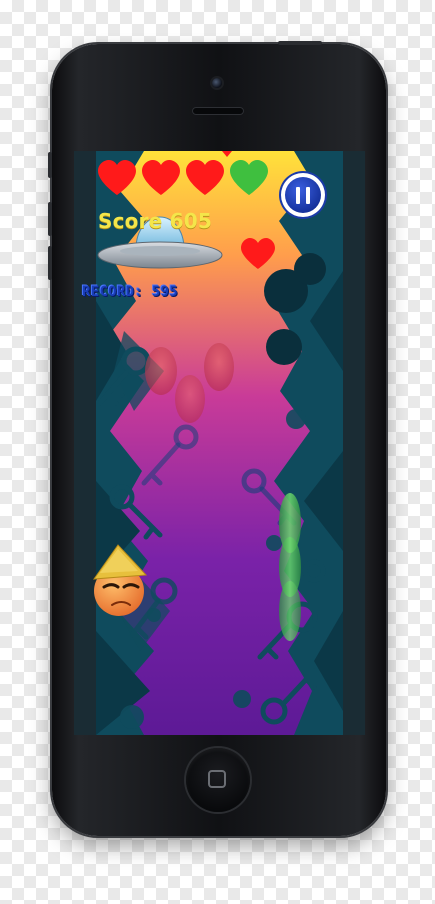 The image size is (435, 904). Describe the element at coordinates (300, 43) in the screenshot. I see `power-button` at that location.